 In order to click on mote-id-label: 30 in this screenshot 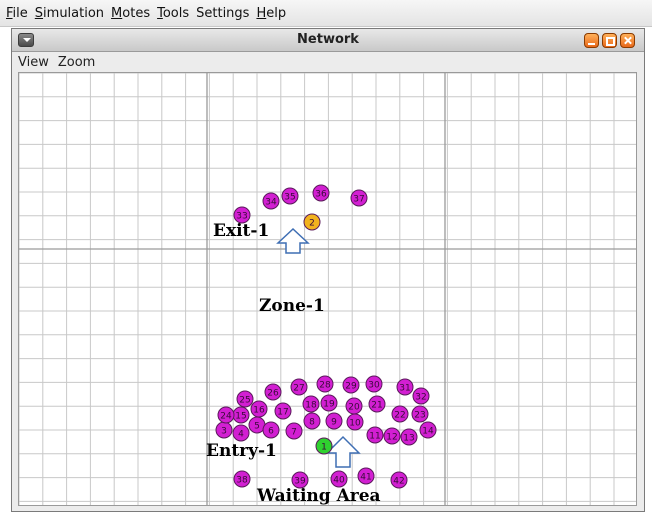, I will do `click(374, 386)`.